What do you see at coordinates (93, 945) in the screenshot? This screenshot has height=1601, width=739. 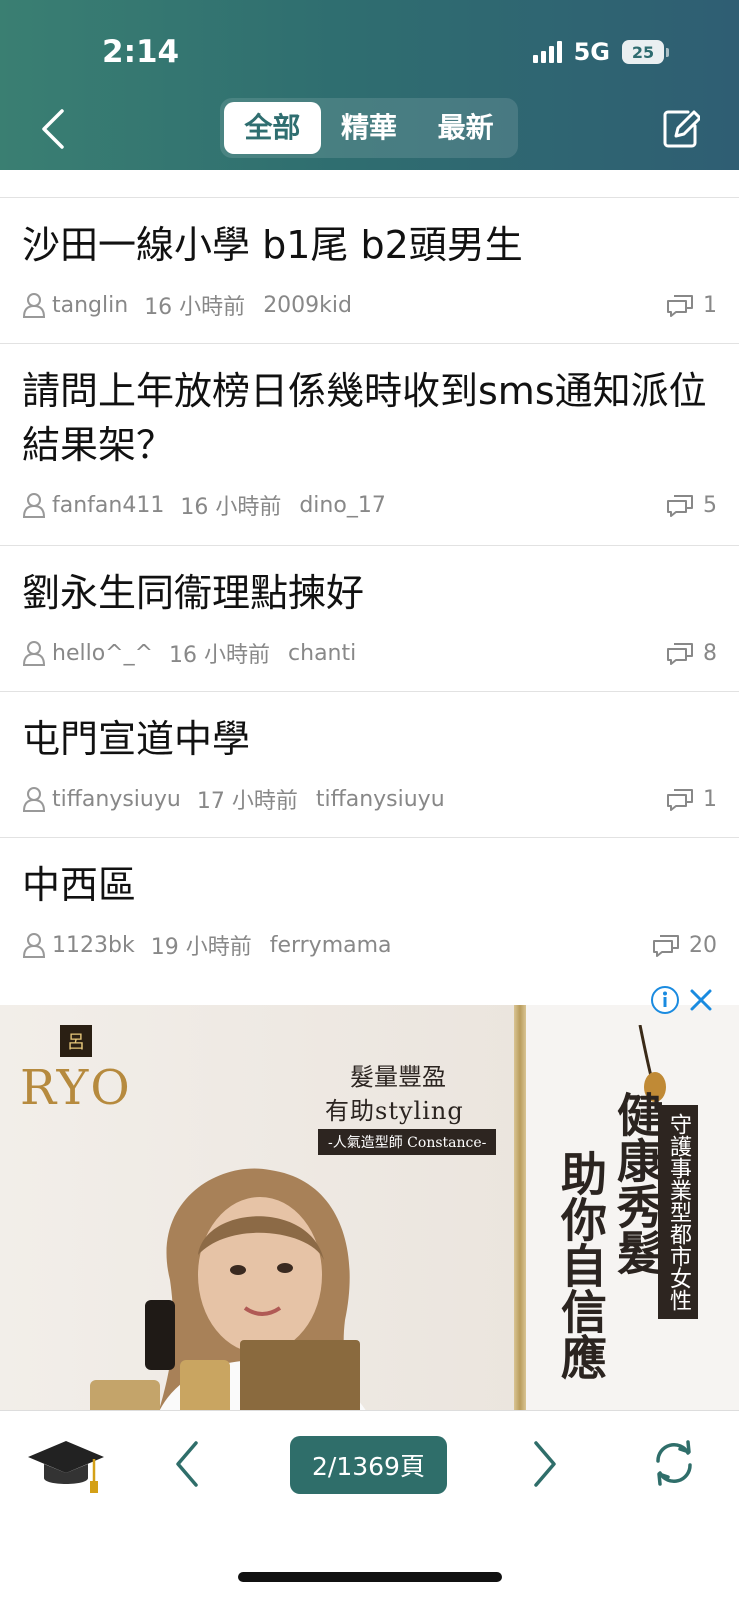 I see `post-author: 1123bk` at bounding box center [93, 945].